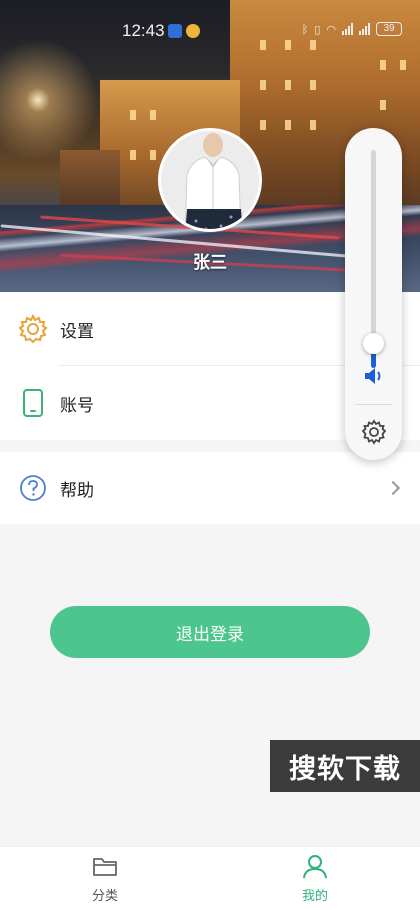 Image resolution: width=420 pixels, height=910 pixels. Describe the element at coordinates (373, 404) in the screenshot. I see `divider` at that location.